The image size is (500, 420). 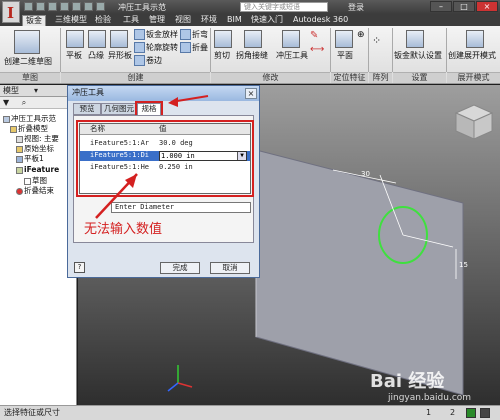 What do you see at coordinates (76, 6) in the screenshot?
I see `redo-icon` at bounding box center [76, 6].